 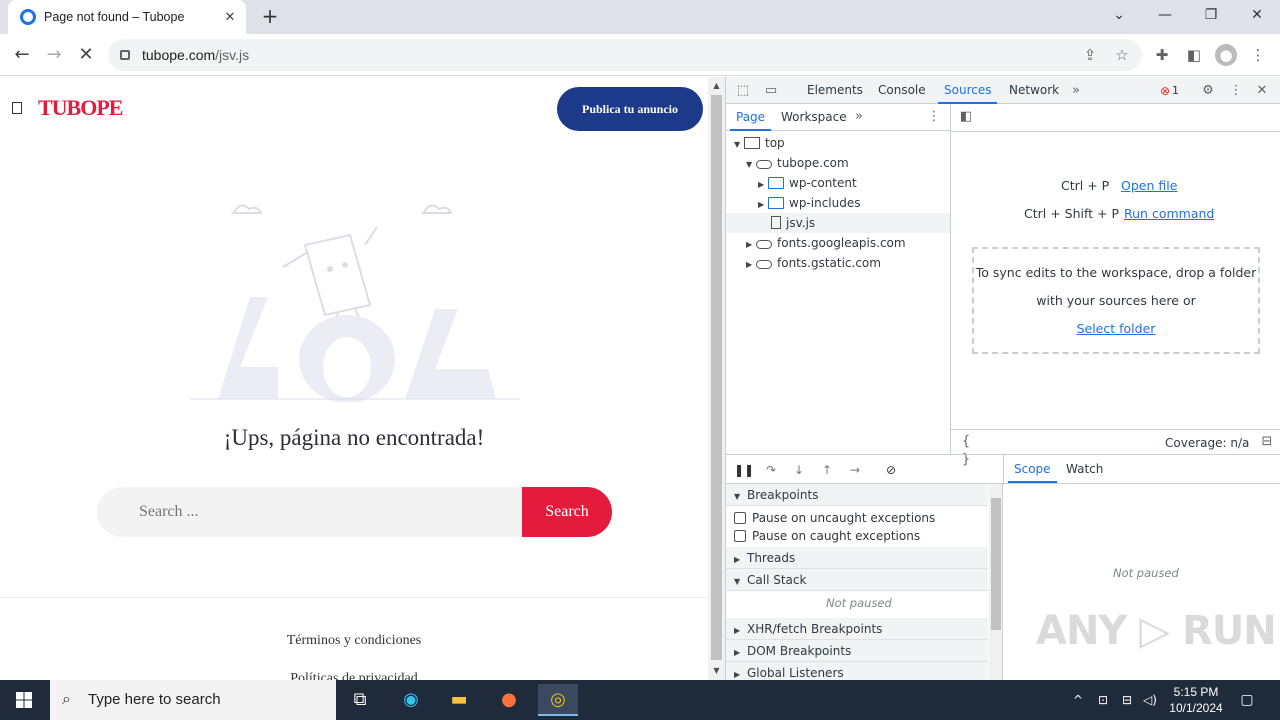 I want to click on menu-toggle-icon, so click(x=17, y=108).